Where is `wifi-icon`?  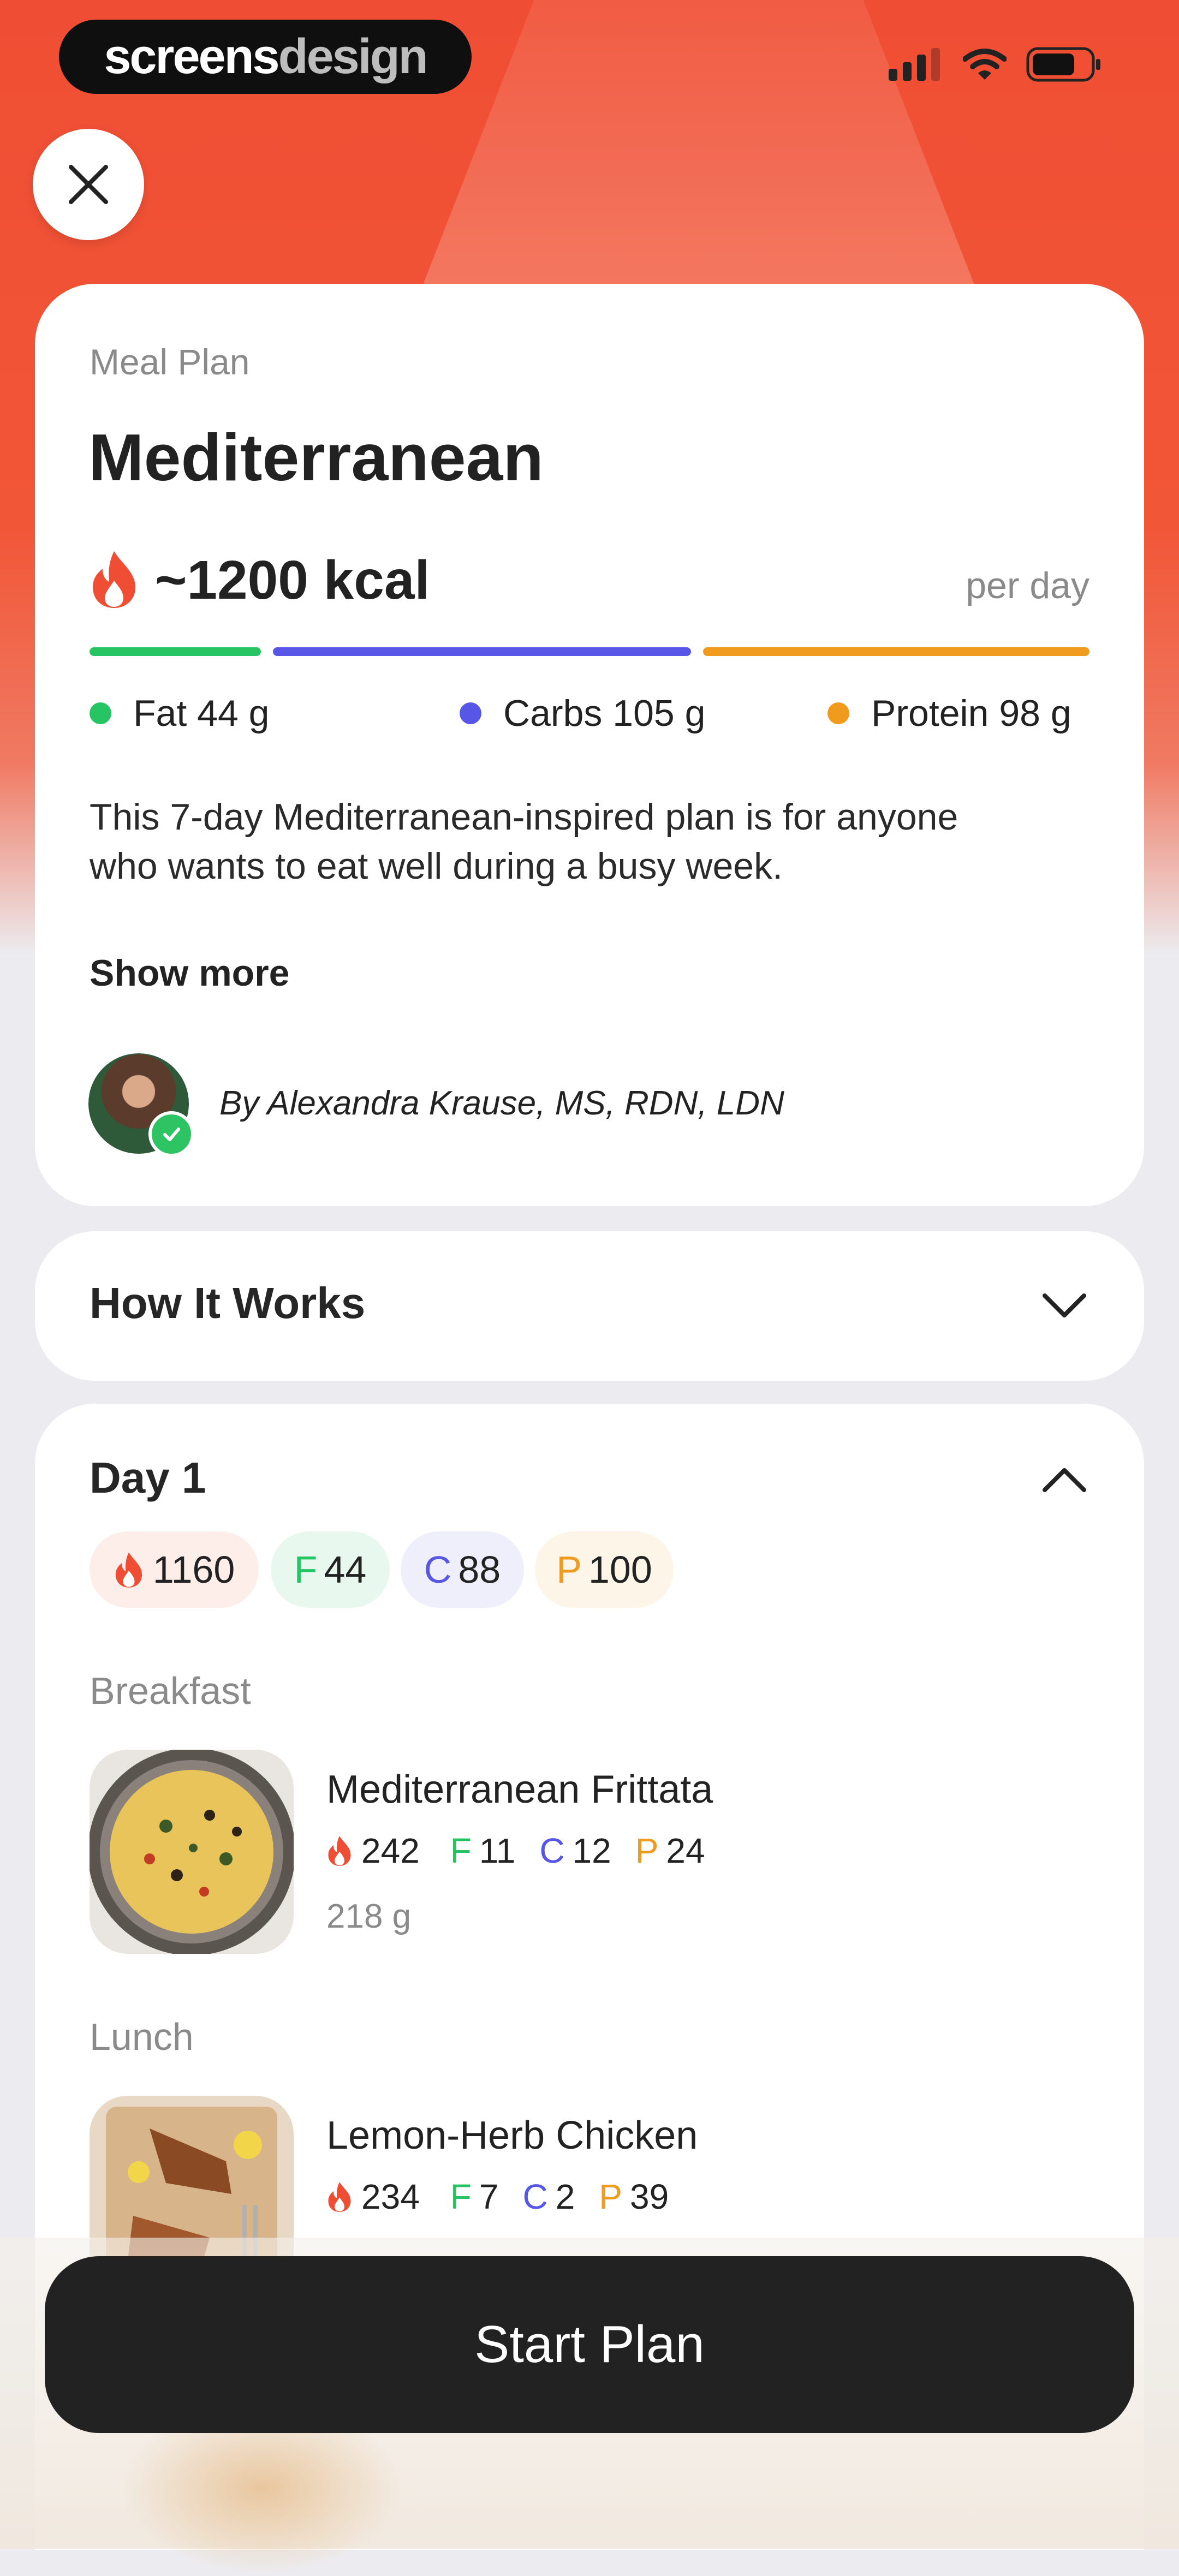
wifi-icon is located at coordinates (985, 64).